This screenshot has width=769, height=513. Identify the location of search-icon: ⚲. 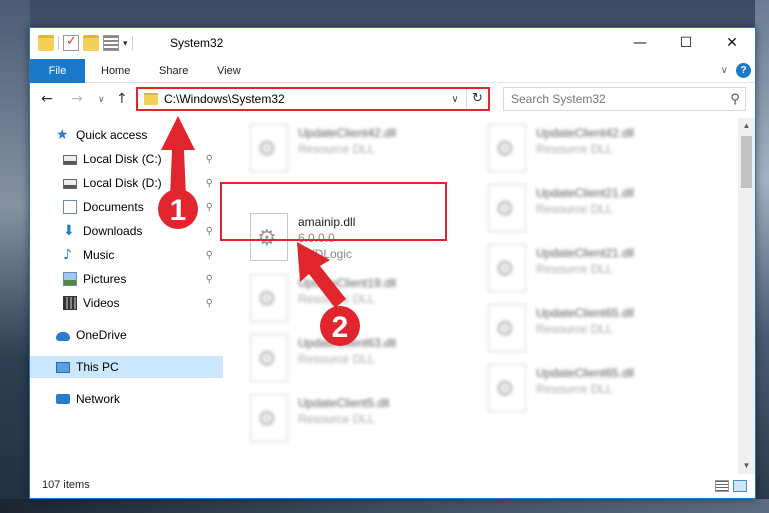
(735, 99).